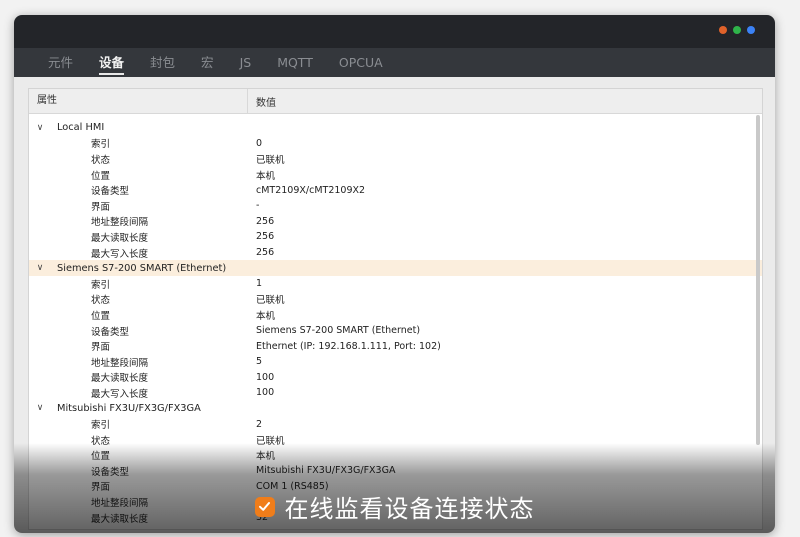  Describe the element at coordinates (142, 268) in the screenshot. I see `device-name: Siemens S7-200 SMART (Ethernet)` at that location.